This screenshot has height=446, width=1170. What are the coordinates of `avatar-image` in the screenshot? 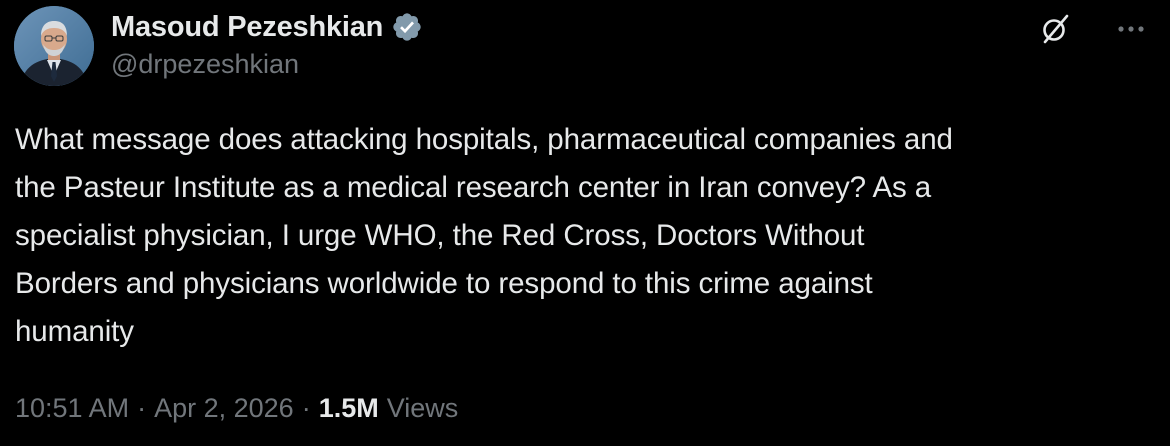 It's located at (54, 46).